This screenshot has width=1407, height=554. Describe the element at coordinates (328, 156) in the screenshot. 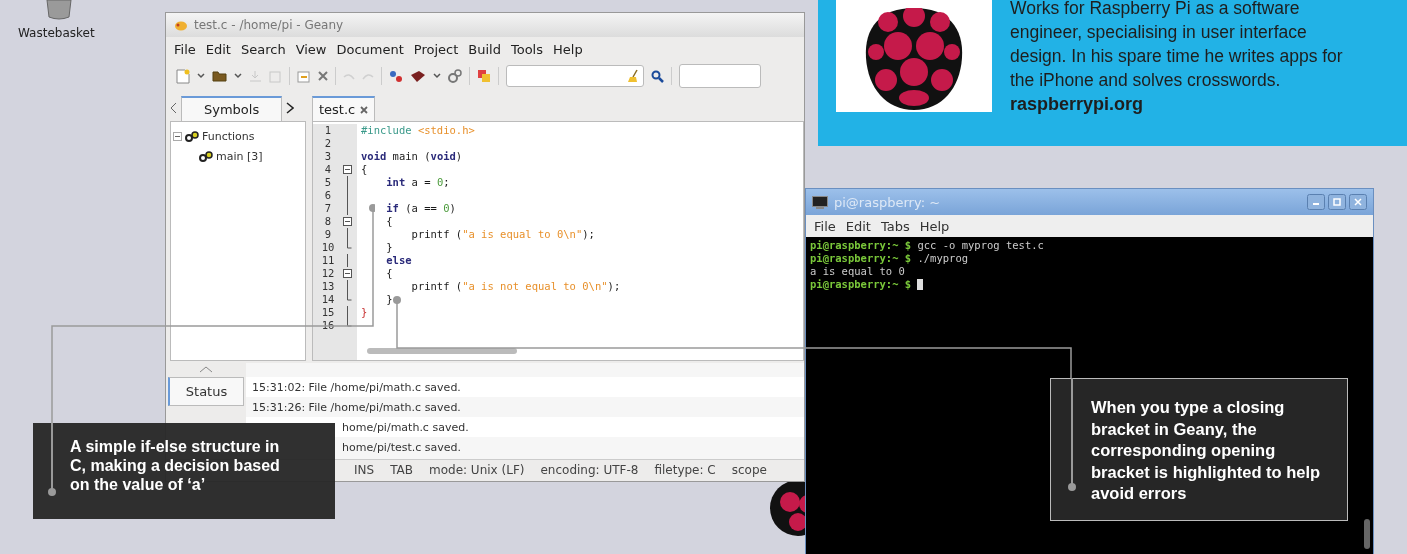

I see `line-number: 3` at that location.